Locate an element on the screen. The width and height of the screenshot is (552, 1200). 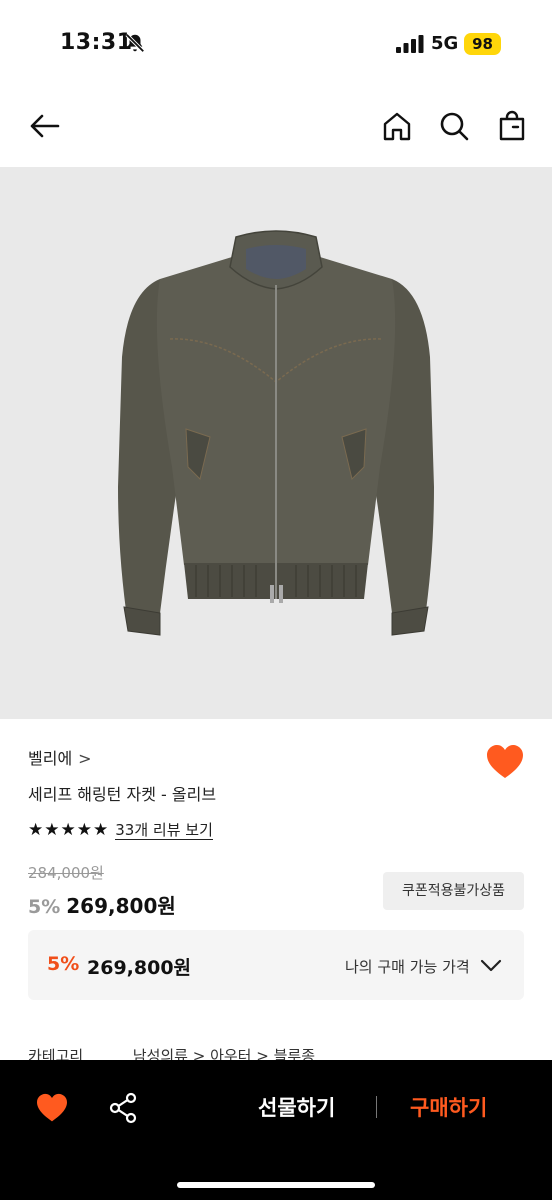
star-rating: ★ ★ ★ ★ ★ is located at coordinates (68, 830).